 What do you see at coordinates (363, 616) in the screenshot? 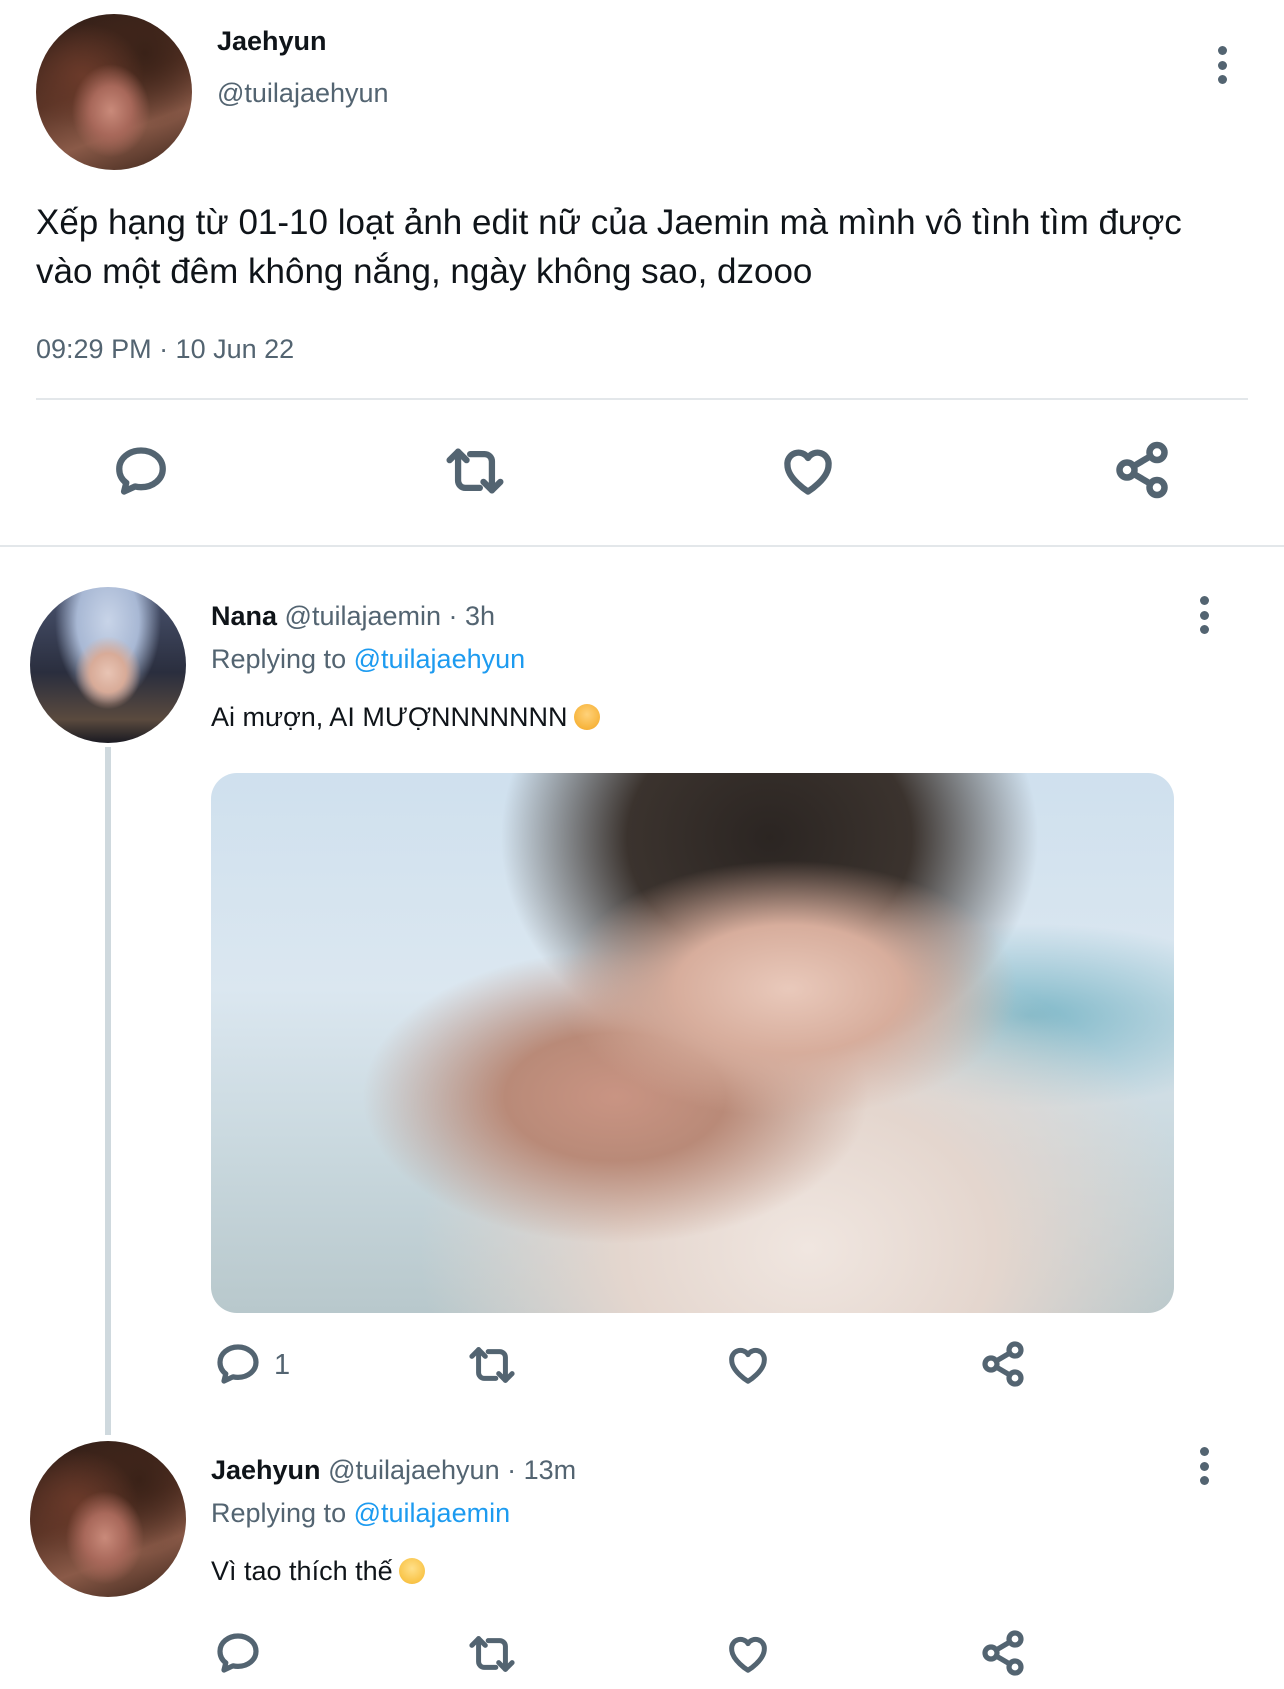
I see `author-handle: @tuilajaemin` at bounding box center [363, 616].